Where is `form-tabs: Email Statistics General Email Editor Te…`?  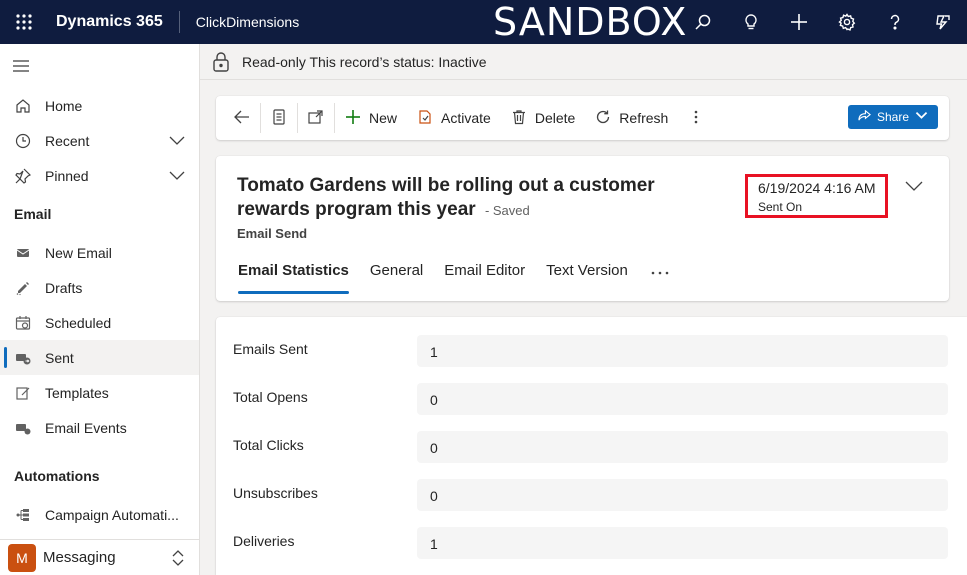 form-tabs: Email Statistics General Email Editor Te… is located at coordinates (453, 276).